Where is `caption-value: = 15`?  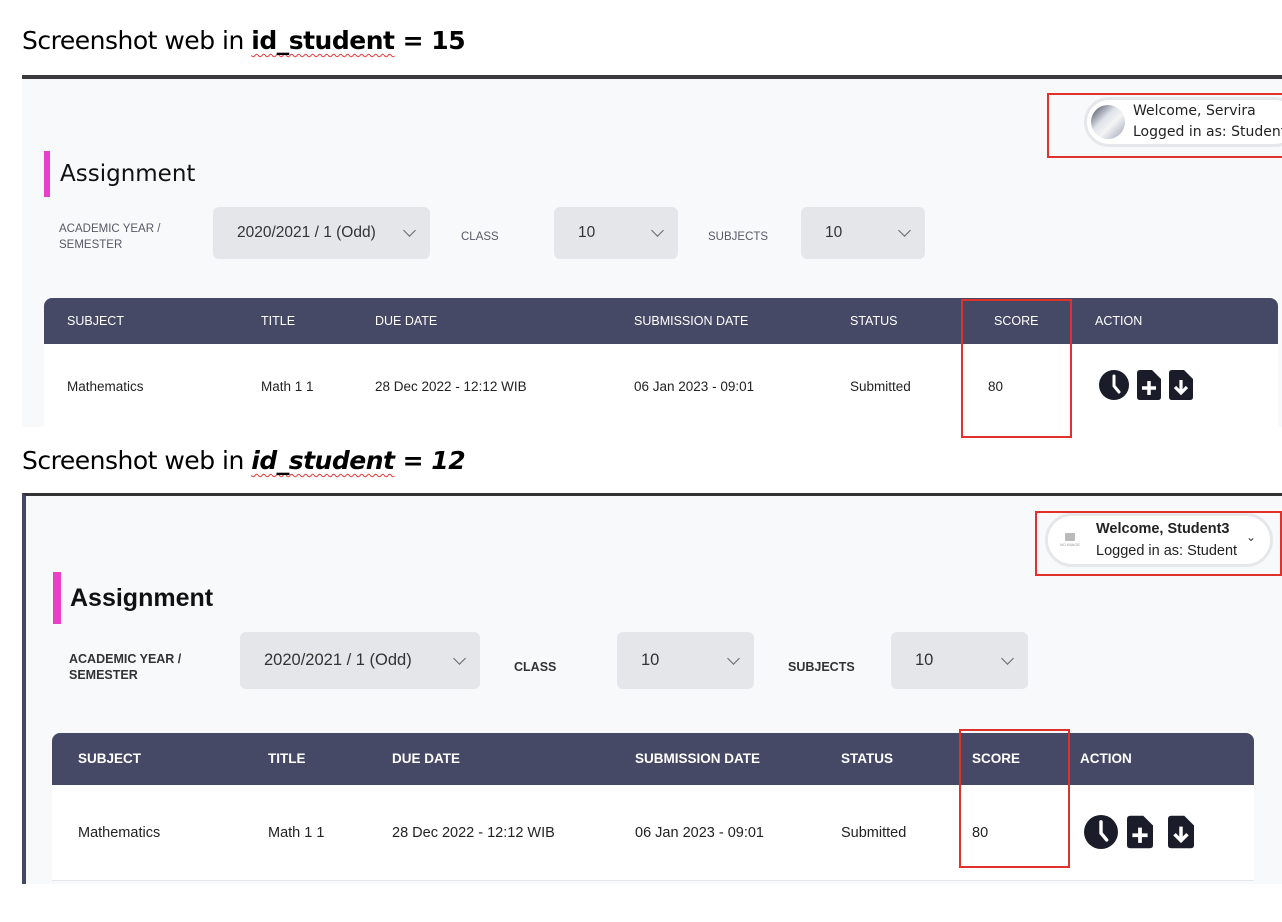 caption-value: = 15 is located at coordinates (430, 40).